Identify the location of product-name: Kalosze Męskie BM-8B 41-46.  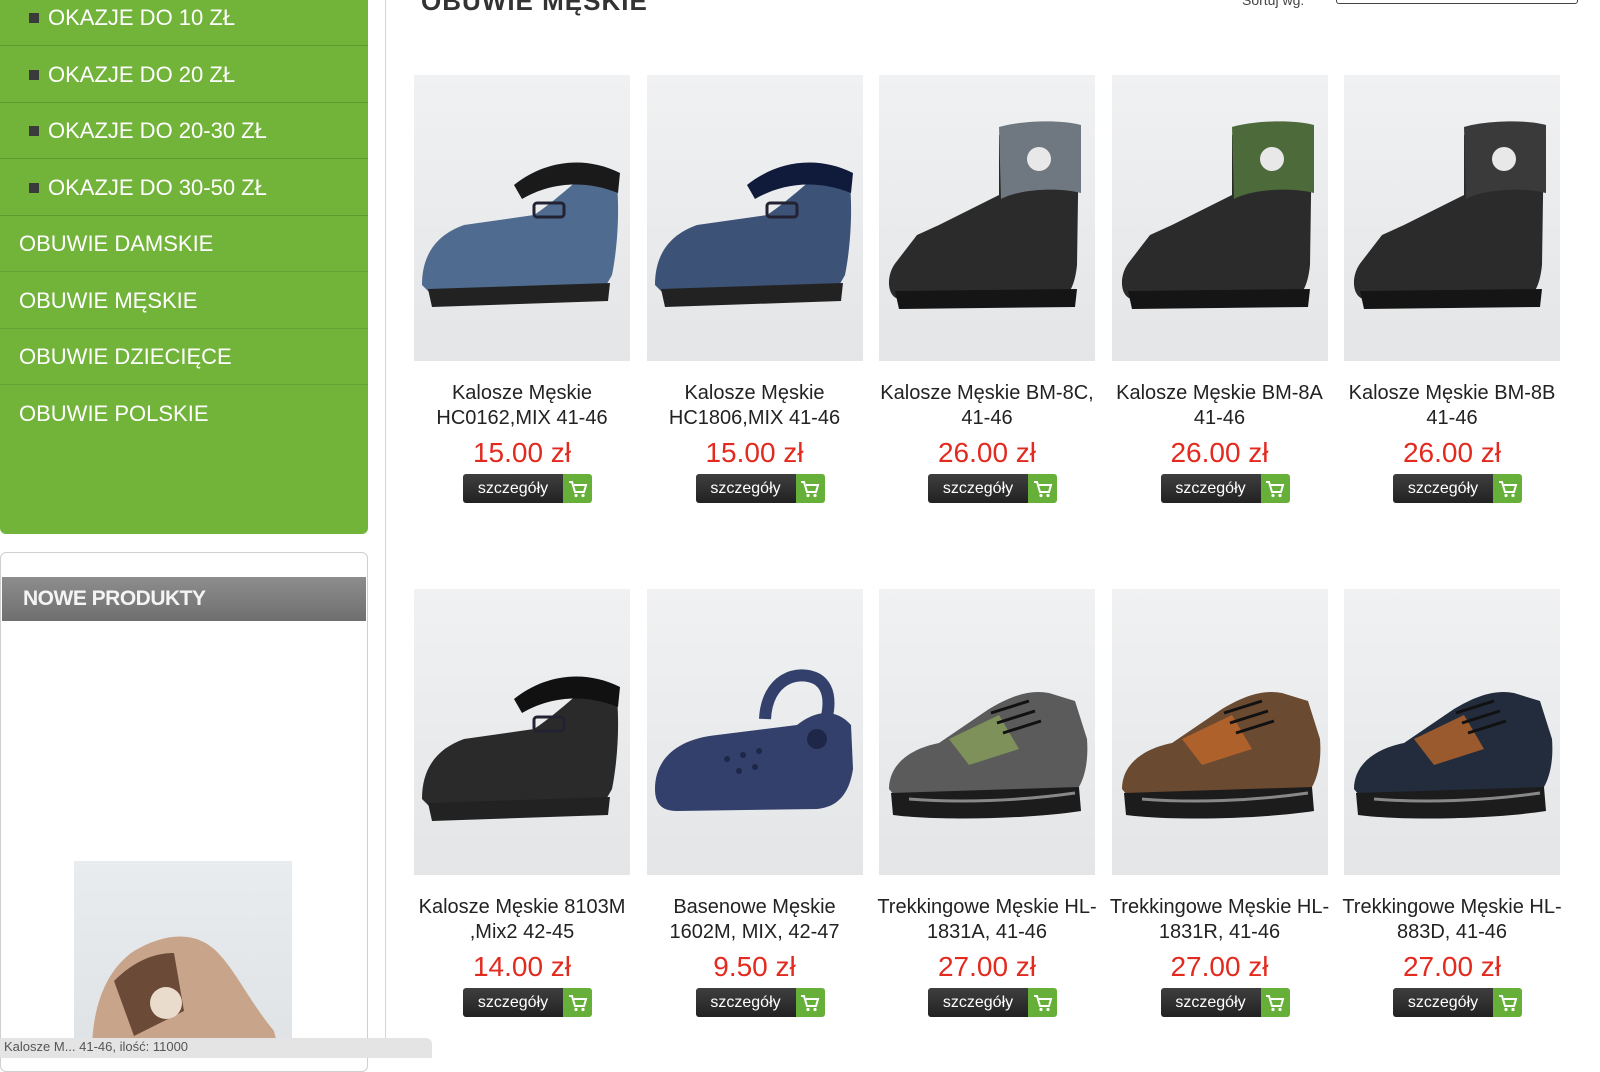
(1452, 406).